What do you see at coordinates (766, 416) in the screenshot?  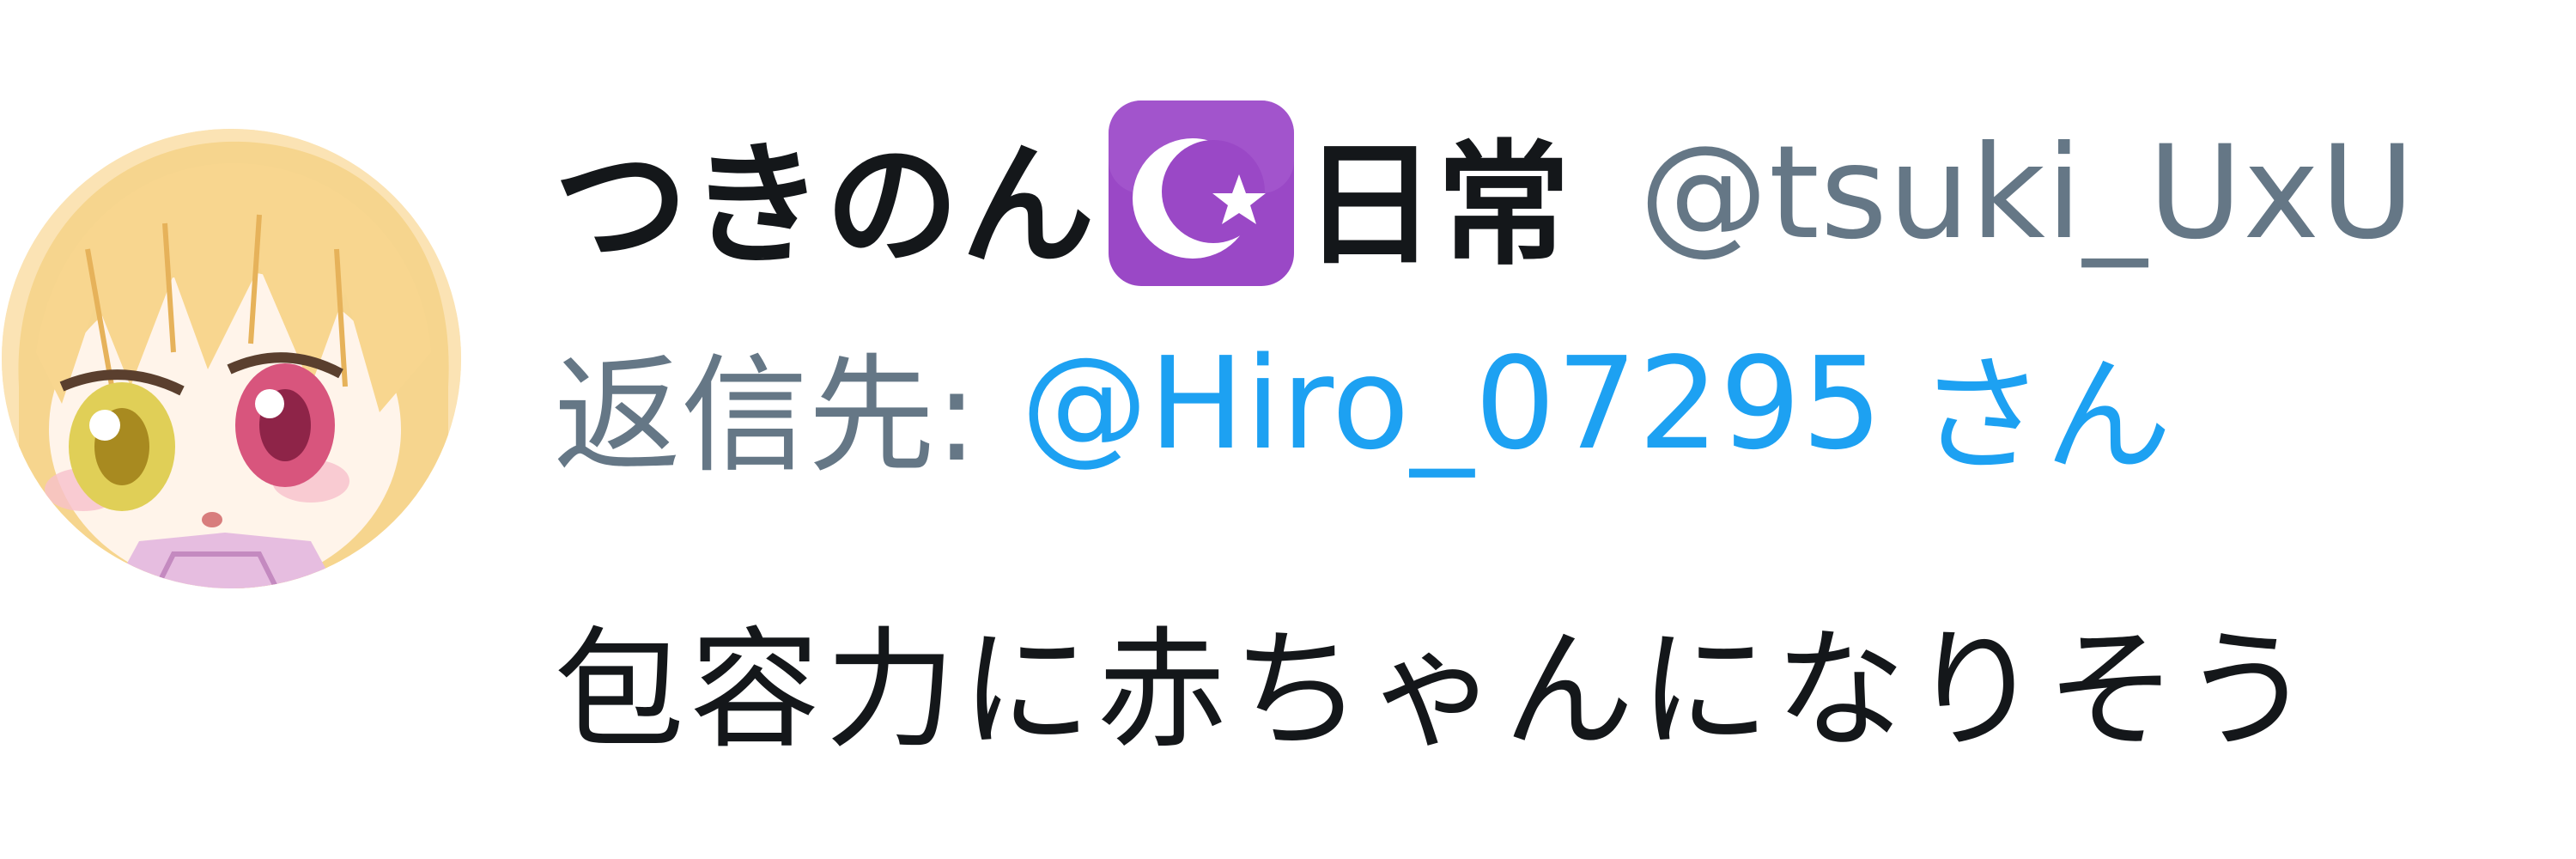 I see `reply-label: 返信先:` at bounding box center [766, 416].